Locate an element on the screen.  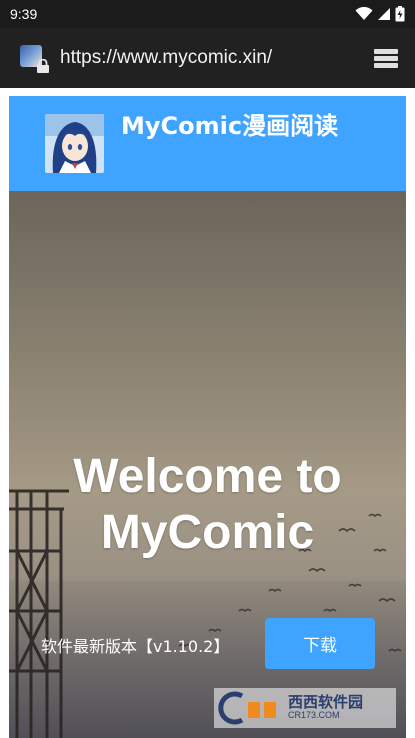
site-title: MyComic漫画阅读 is located at coordinates (230, 126).